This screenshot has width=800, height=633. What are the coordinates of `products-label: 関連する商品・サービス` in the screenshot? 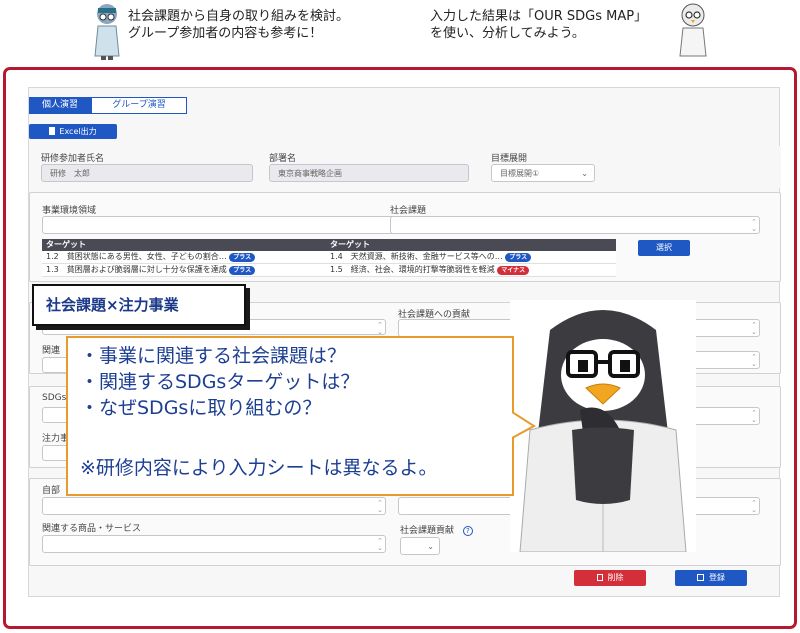 It's located at (92, 529).